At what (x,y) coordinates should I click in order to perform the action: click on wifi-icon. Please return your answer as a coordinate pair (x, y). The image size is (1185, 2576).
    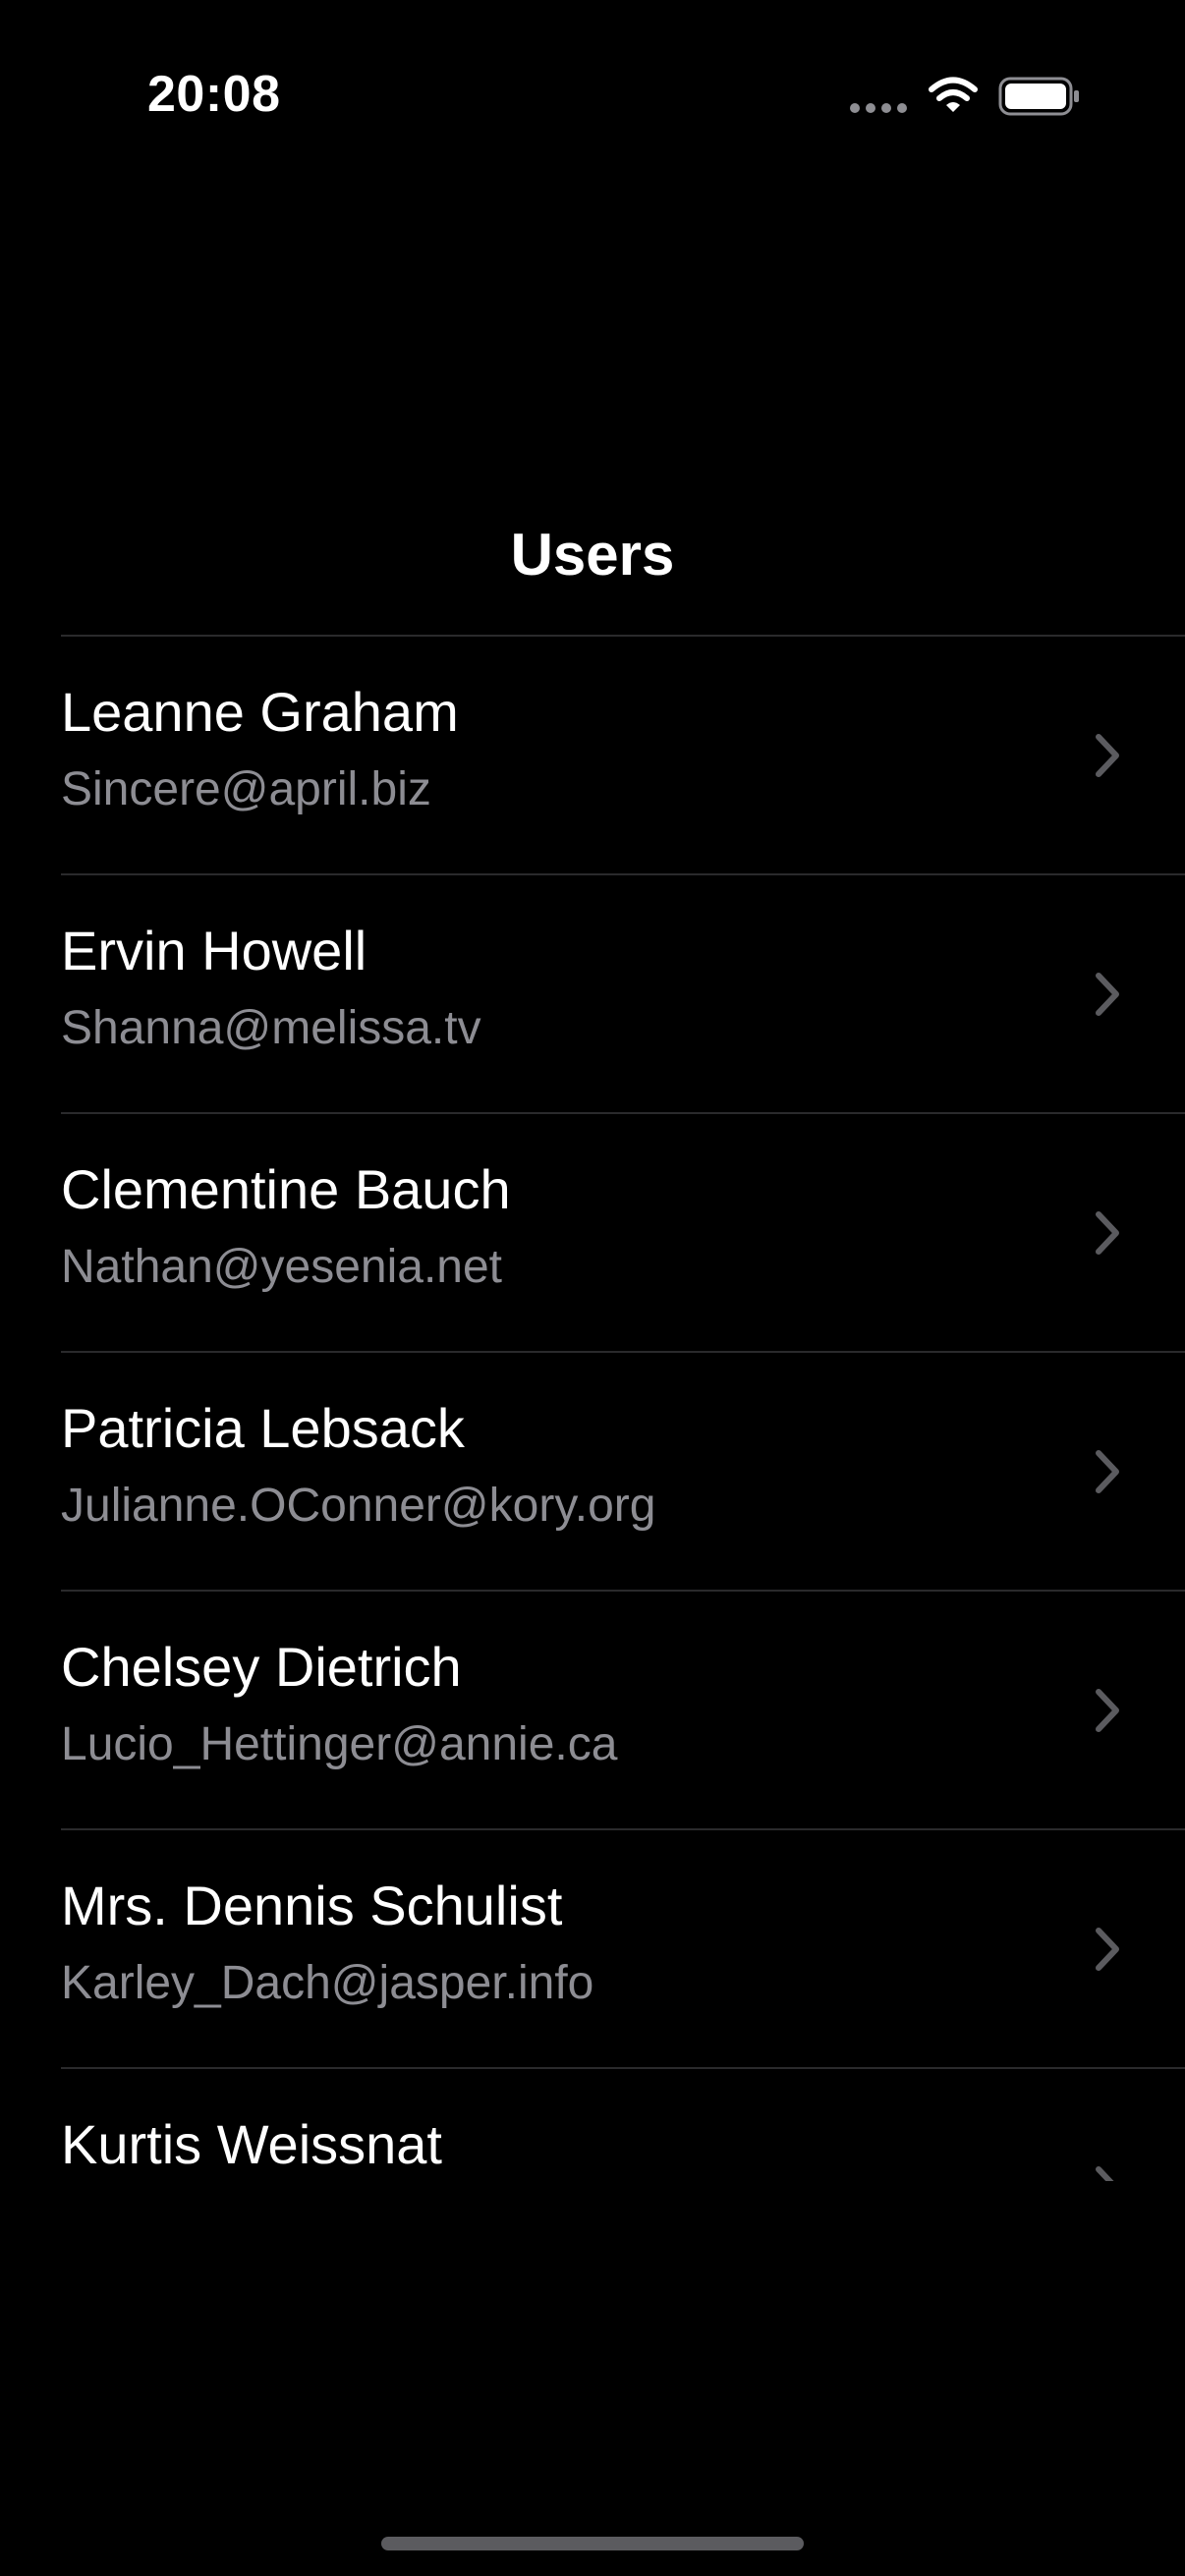
    Looking at the image, I should click on (954, 94).